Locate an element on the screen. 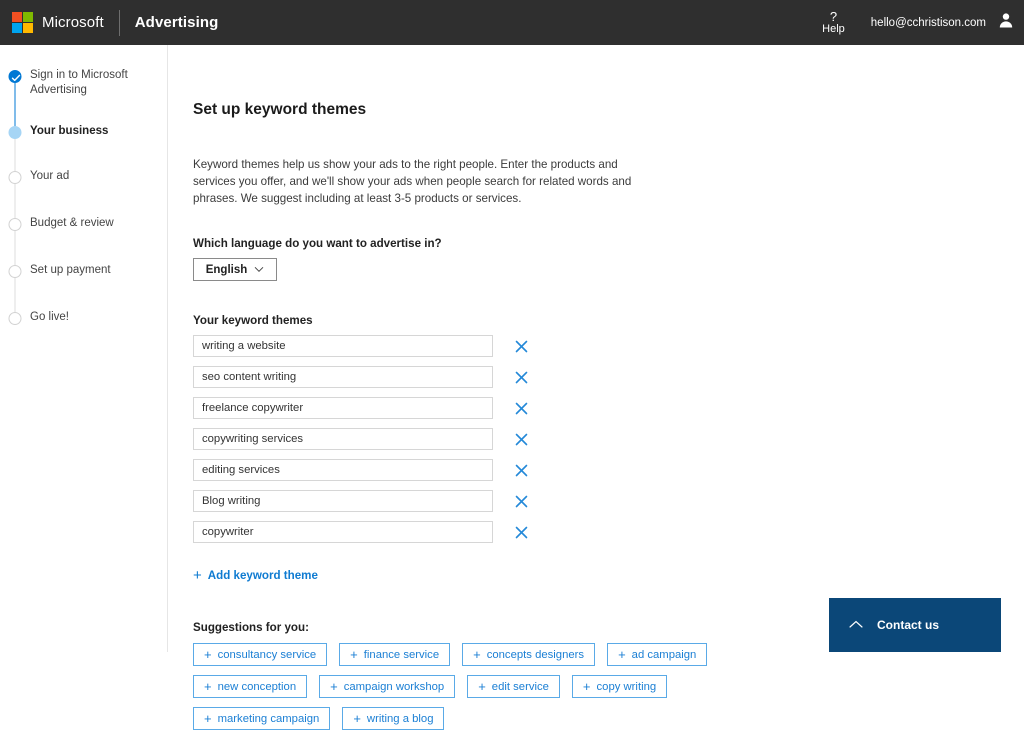 This screenshot has height=730, width=1024. step-marker-done-icon is located at coordinates (15, 76).